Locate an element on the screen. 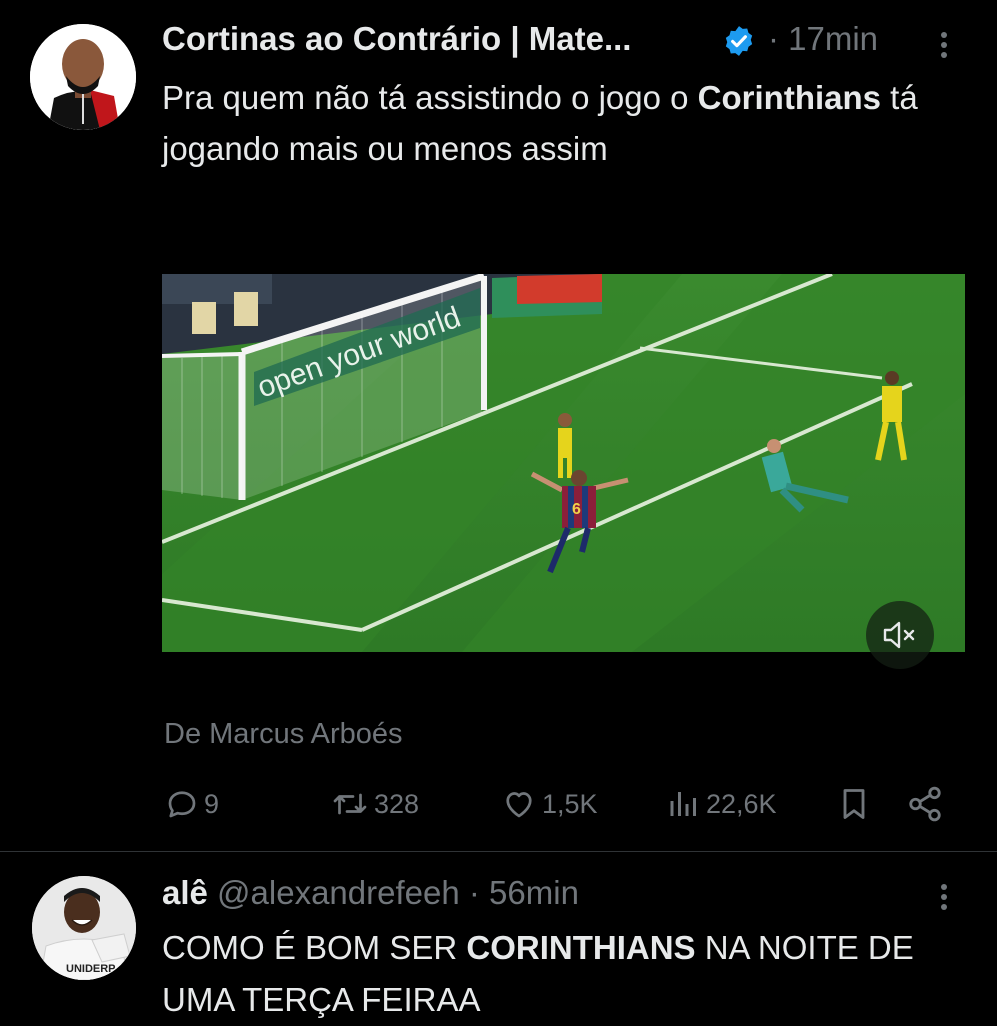 This screenshot has height=1026, width=997. author-handle: @alexandrefeeh is located at coordinates (338, 892).